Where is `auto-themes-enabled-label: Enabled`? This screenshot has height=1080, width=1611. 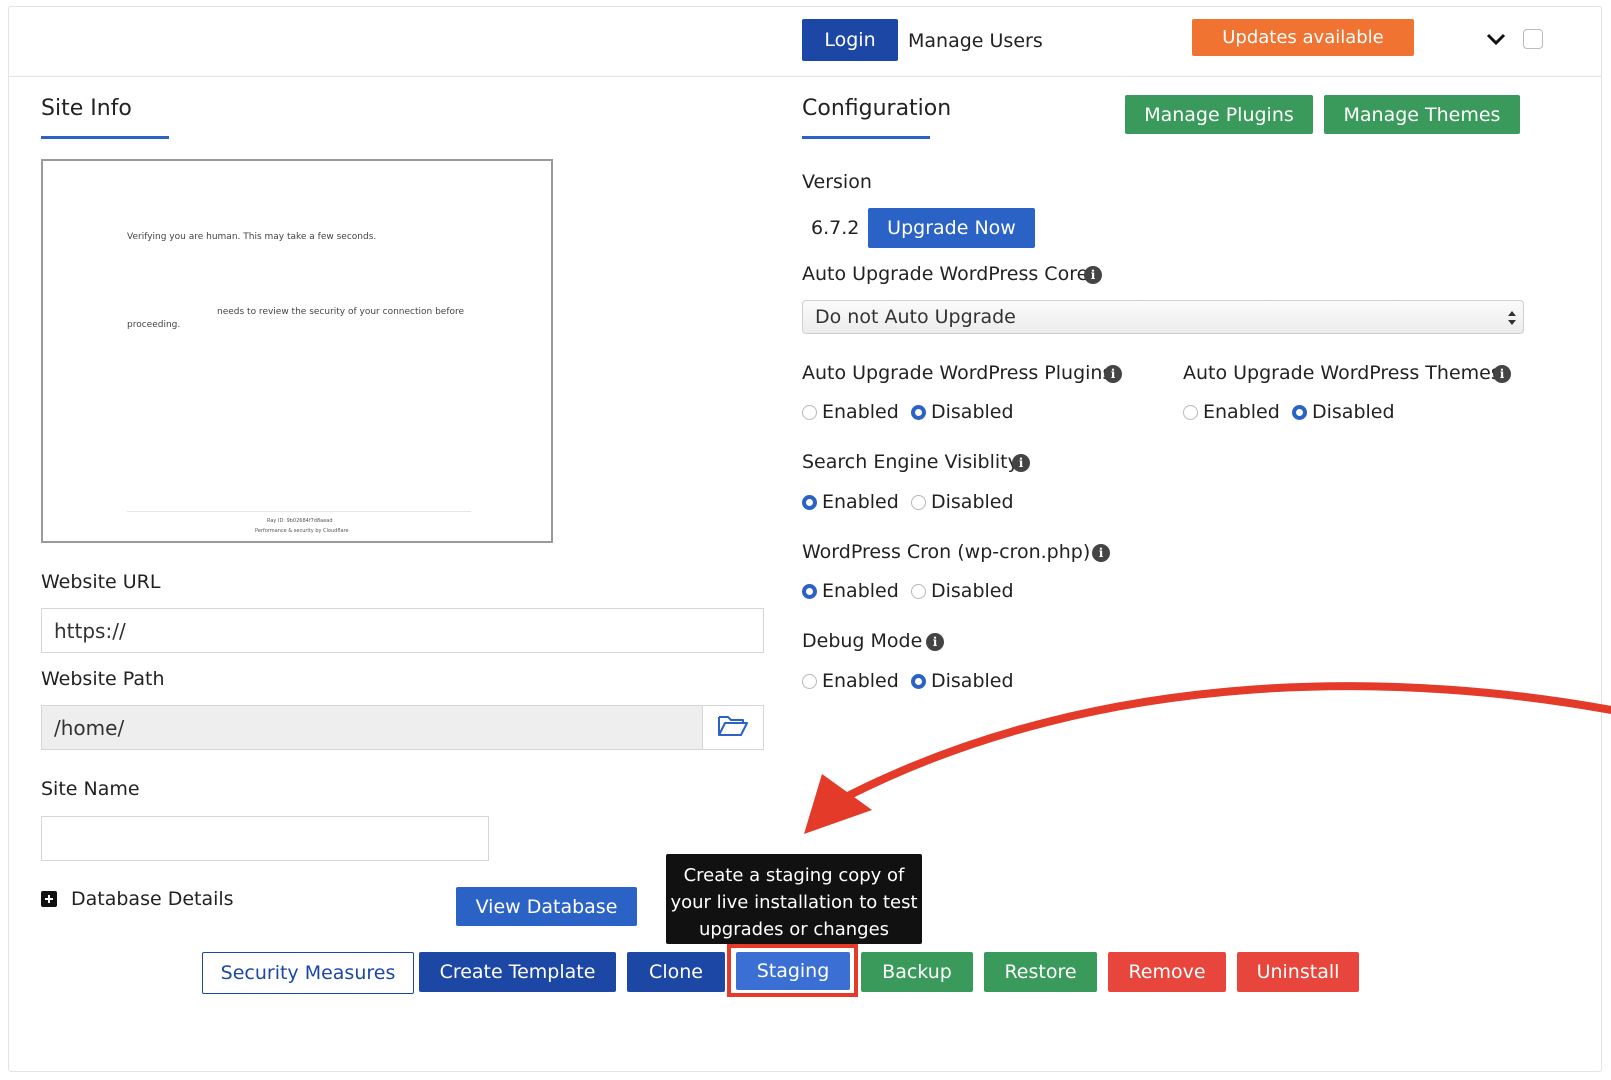 auto-themes-enabled-label: Enabled is located at coordinates (1241, 412).